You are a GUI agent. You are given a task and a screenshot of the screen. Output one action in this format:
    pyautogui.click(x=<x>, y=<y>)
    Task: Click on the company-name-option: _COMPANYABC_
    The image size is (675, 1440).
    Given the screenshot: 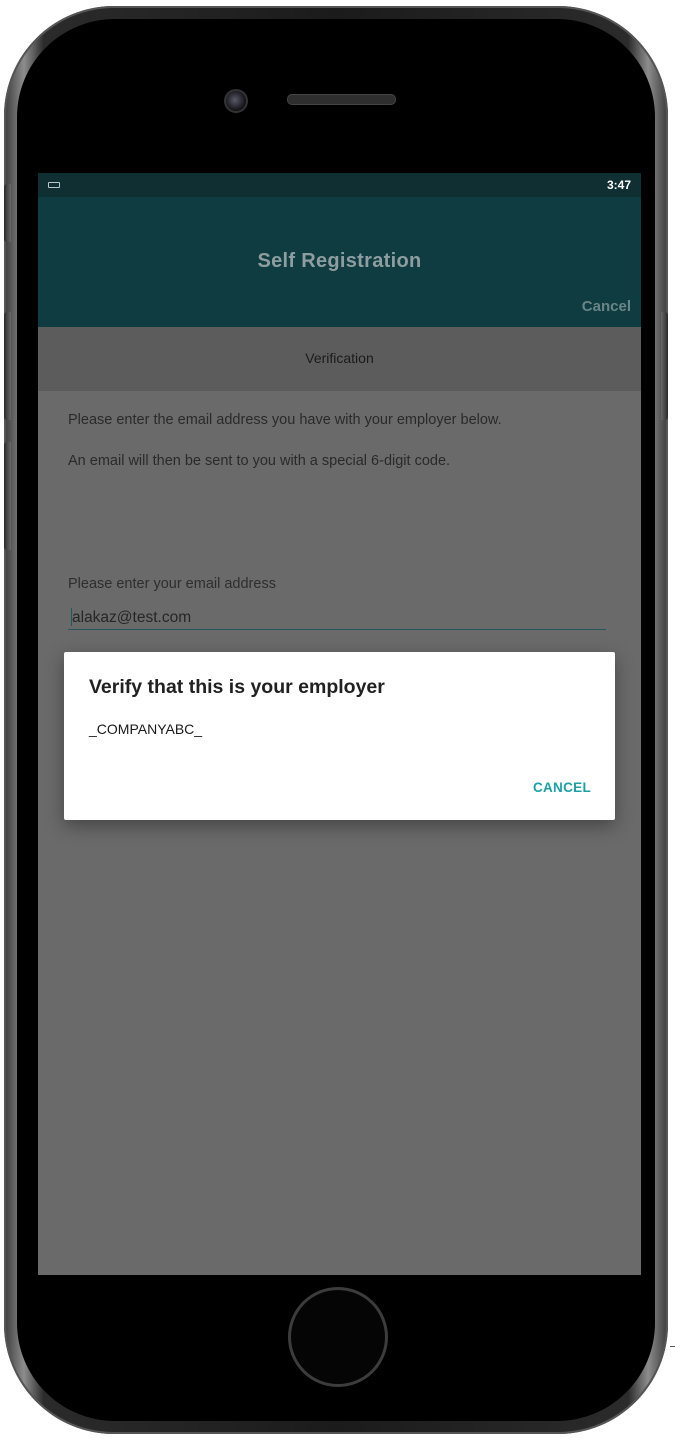 What is the action you would take?
    pyautogui.click(x=145, y=729)
    